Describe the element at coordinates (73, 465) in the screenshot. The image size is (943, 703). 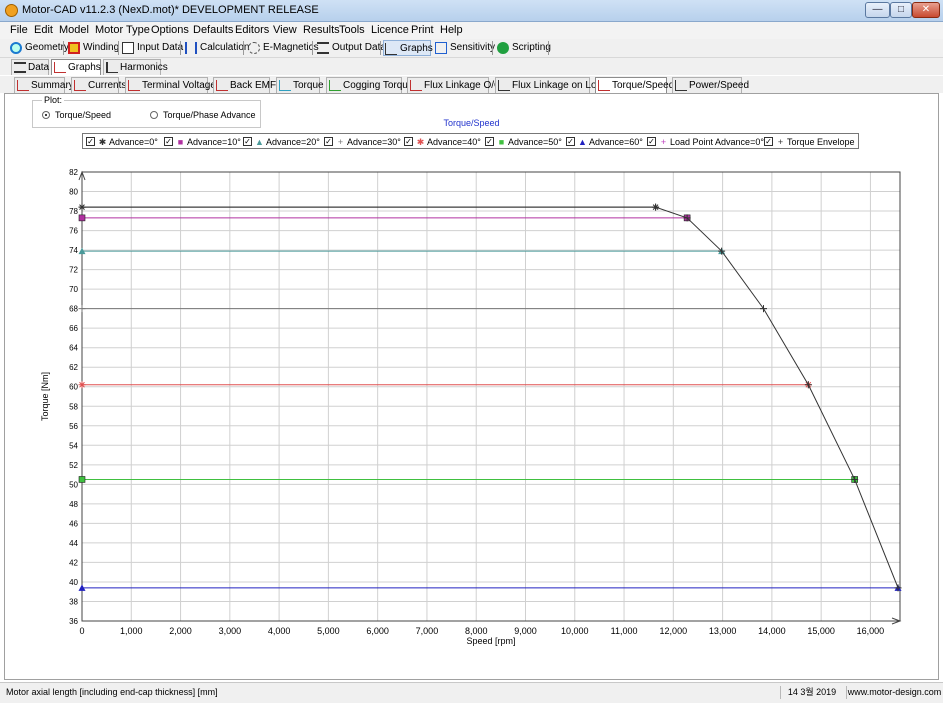
I see `y-tick-label: 52` at that location.